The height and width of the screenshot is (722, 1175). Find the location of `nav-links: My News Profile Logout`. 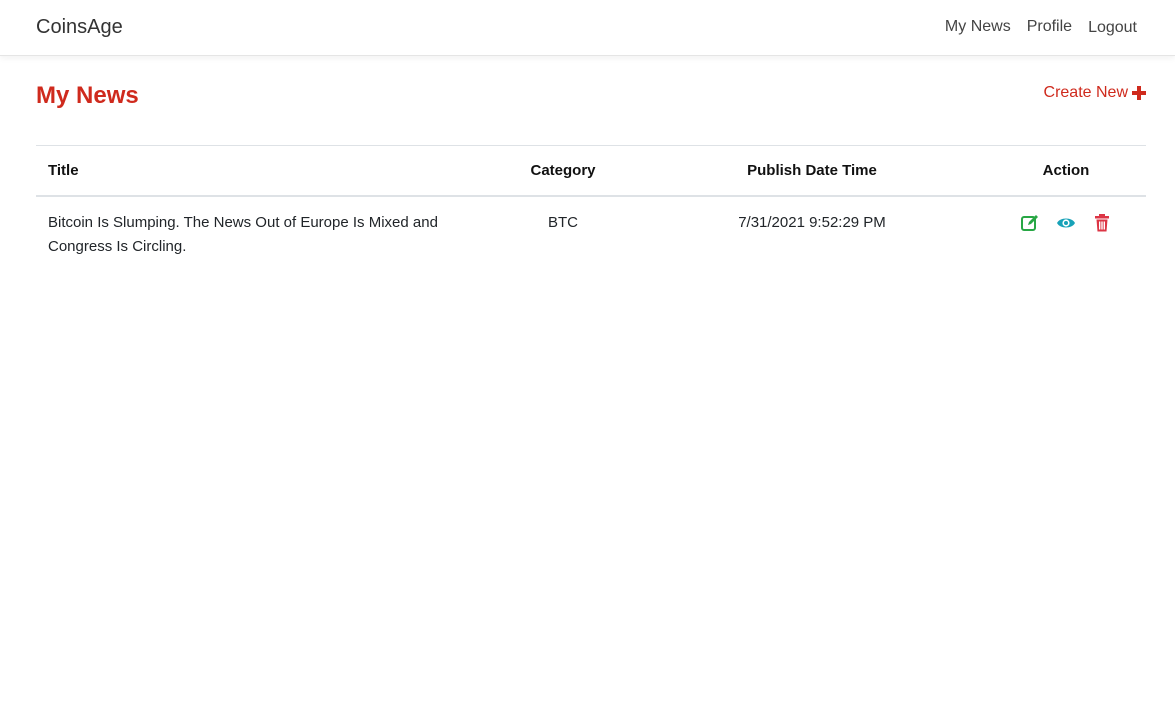

nav-links: My News Profile Logout is located at coordinates (1033, 27).